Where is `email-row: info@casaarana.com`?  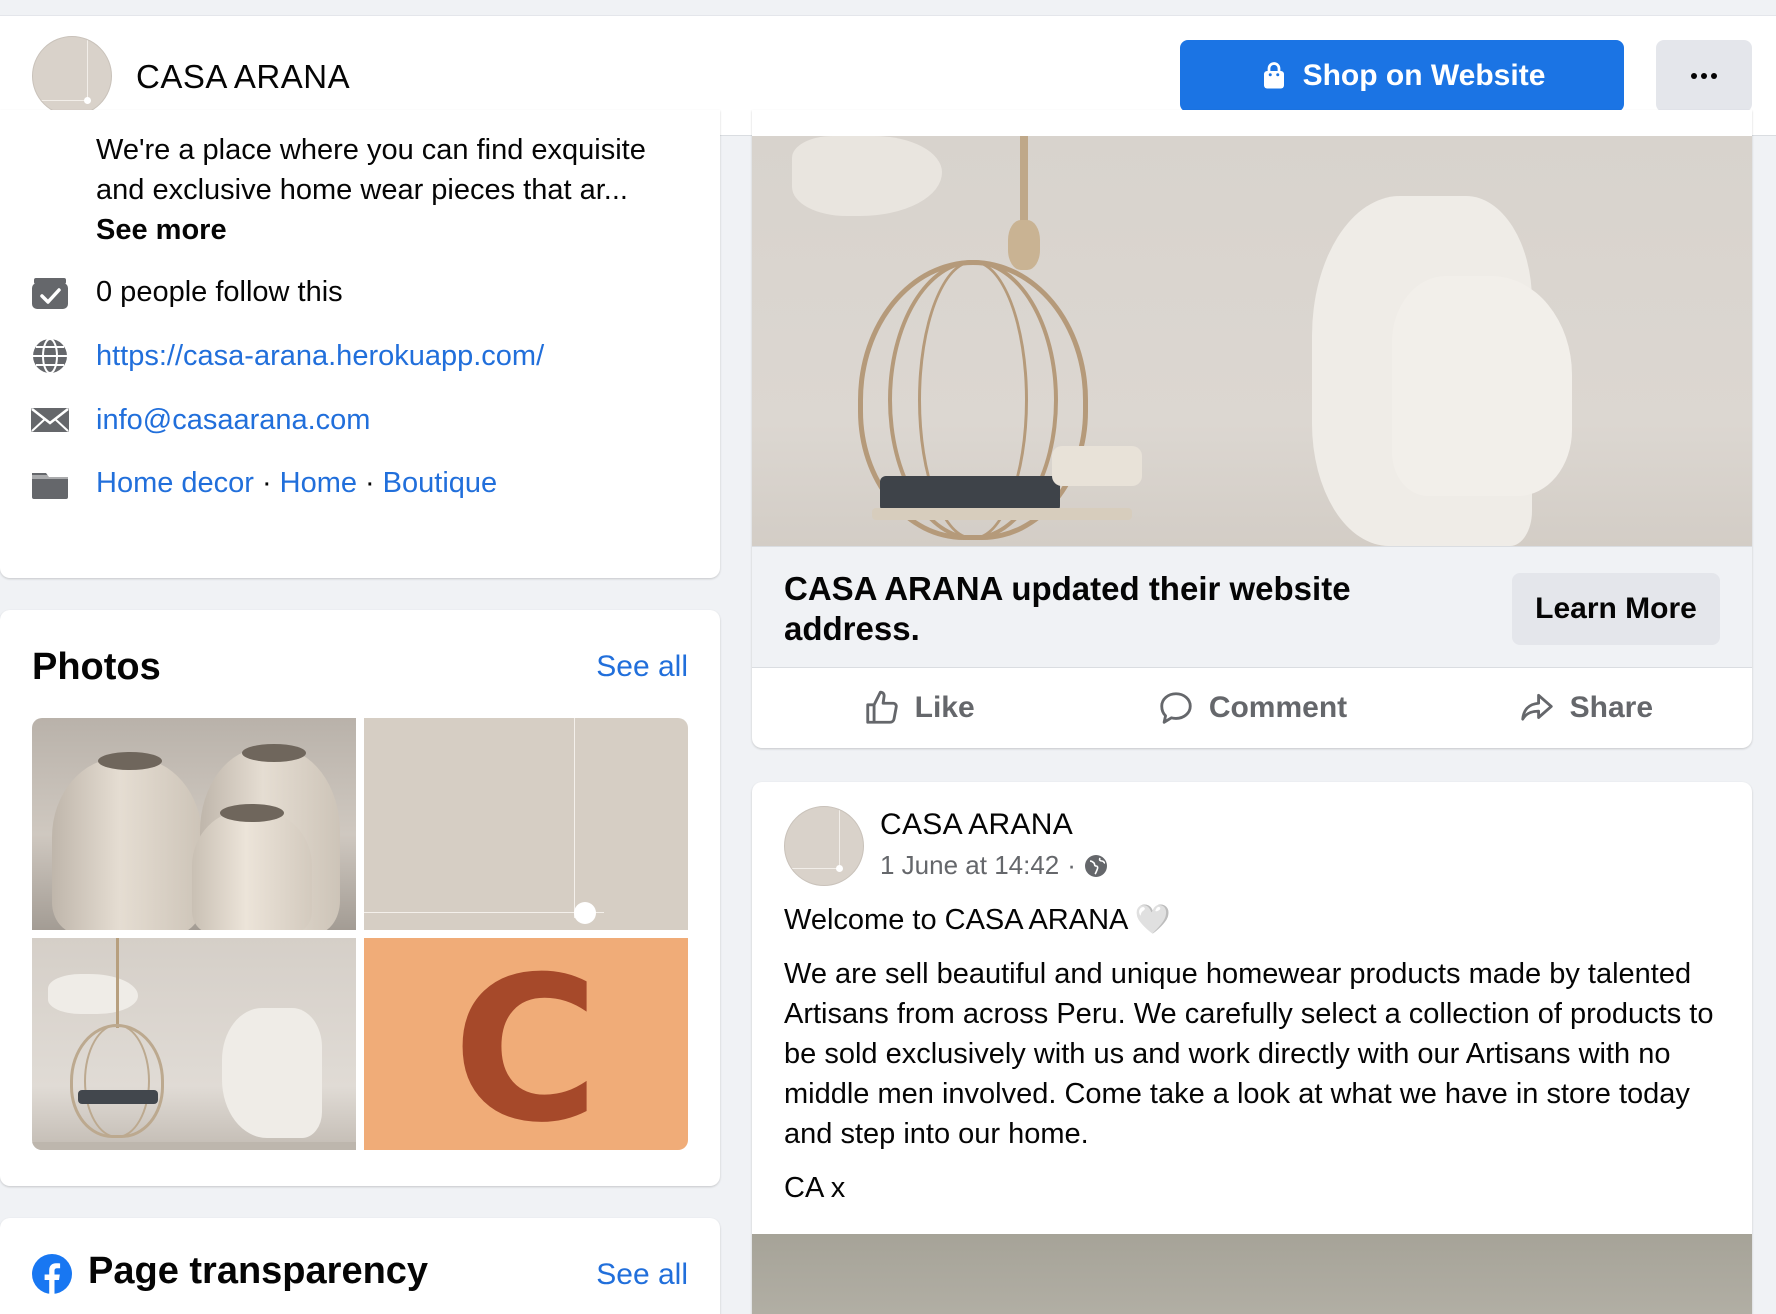 email-row: info@casaarana.com is located at coordinates (200, 420).